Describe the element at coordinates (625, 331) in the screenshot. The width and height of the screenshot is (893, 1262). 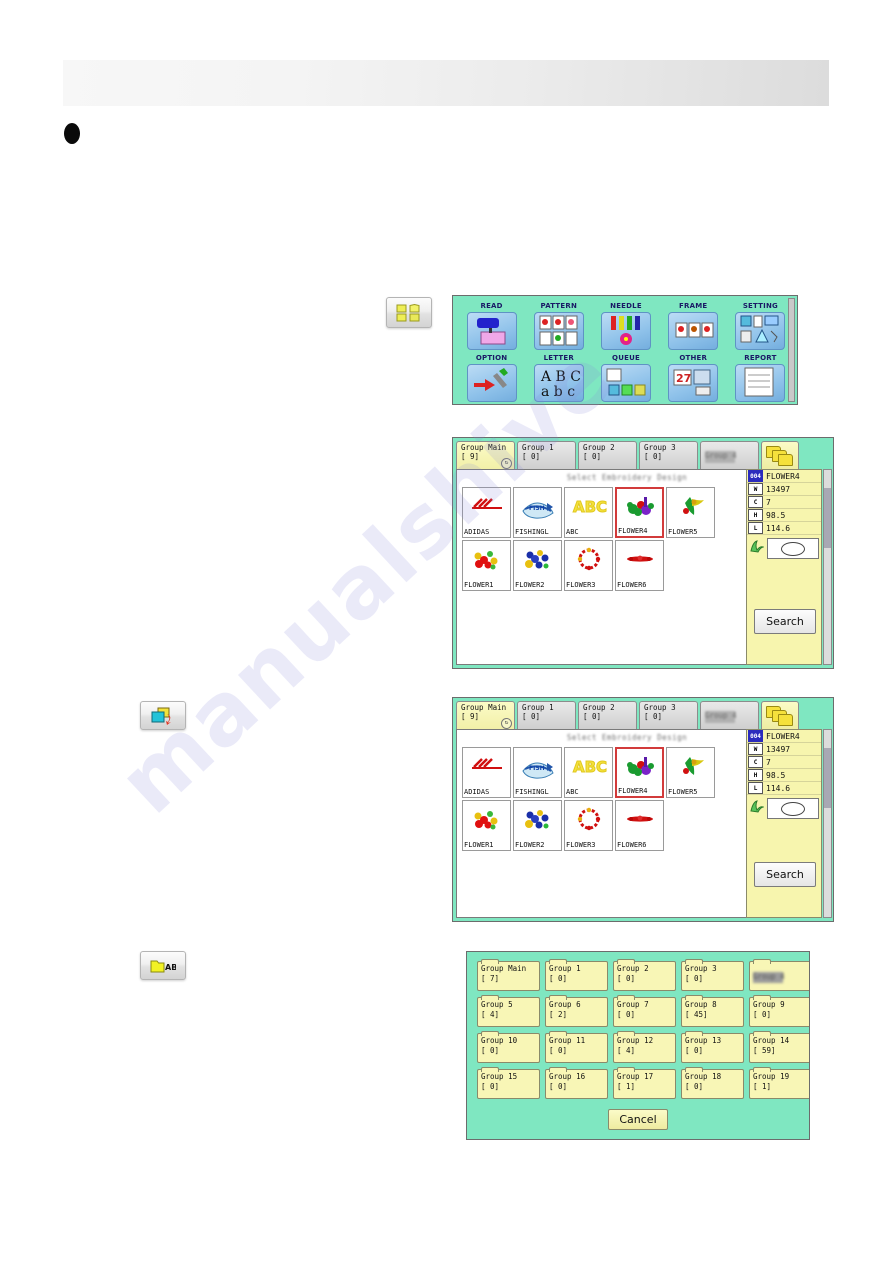
I see `needle-icon` at that location.